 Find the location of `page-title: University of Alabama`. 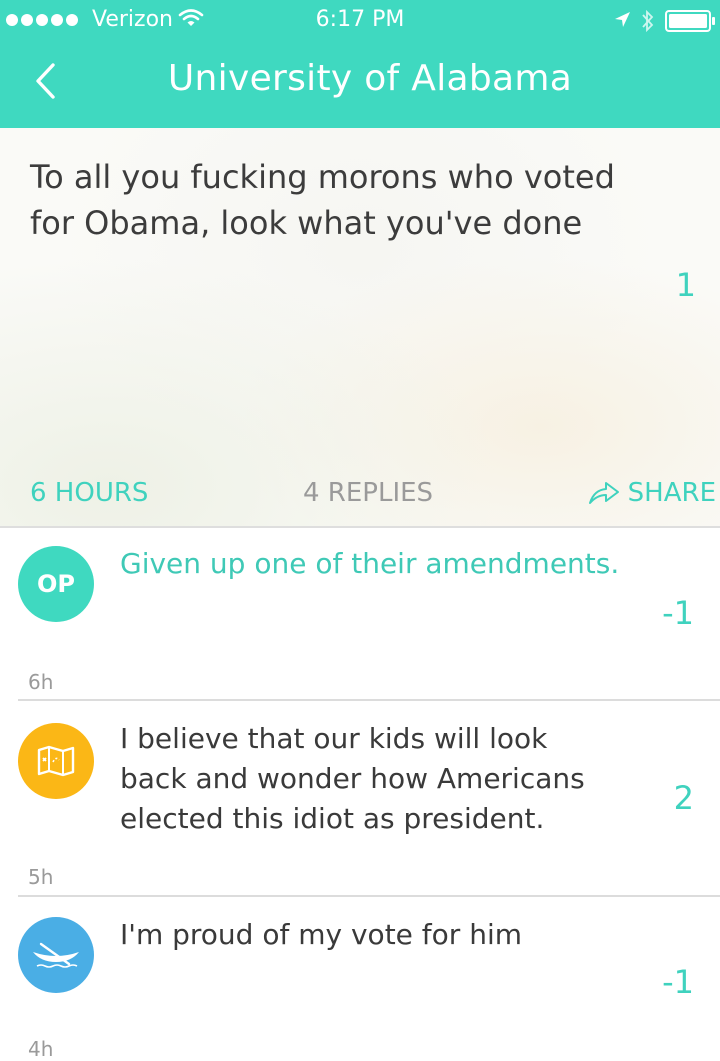

page-title: University of Alabama is located at coordinates (370, 78).